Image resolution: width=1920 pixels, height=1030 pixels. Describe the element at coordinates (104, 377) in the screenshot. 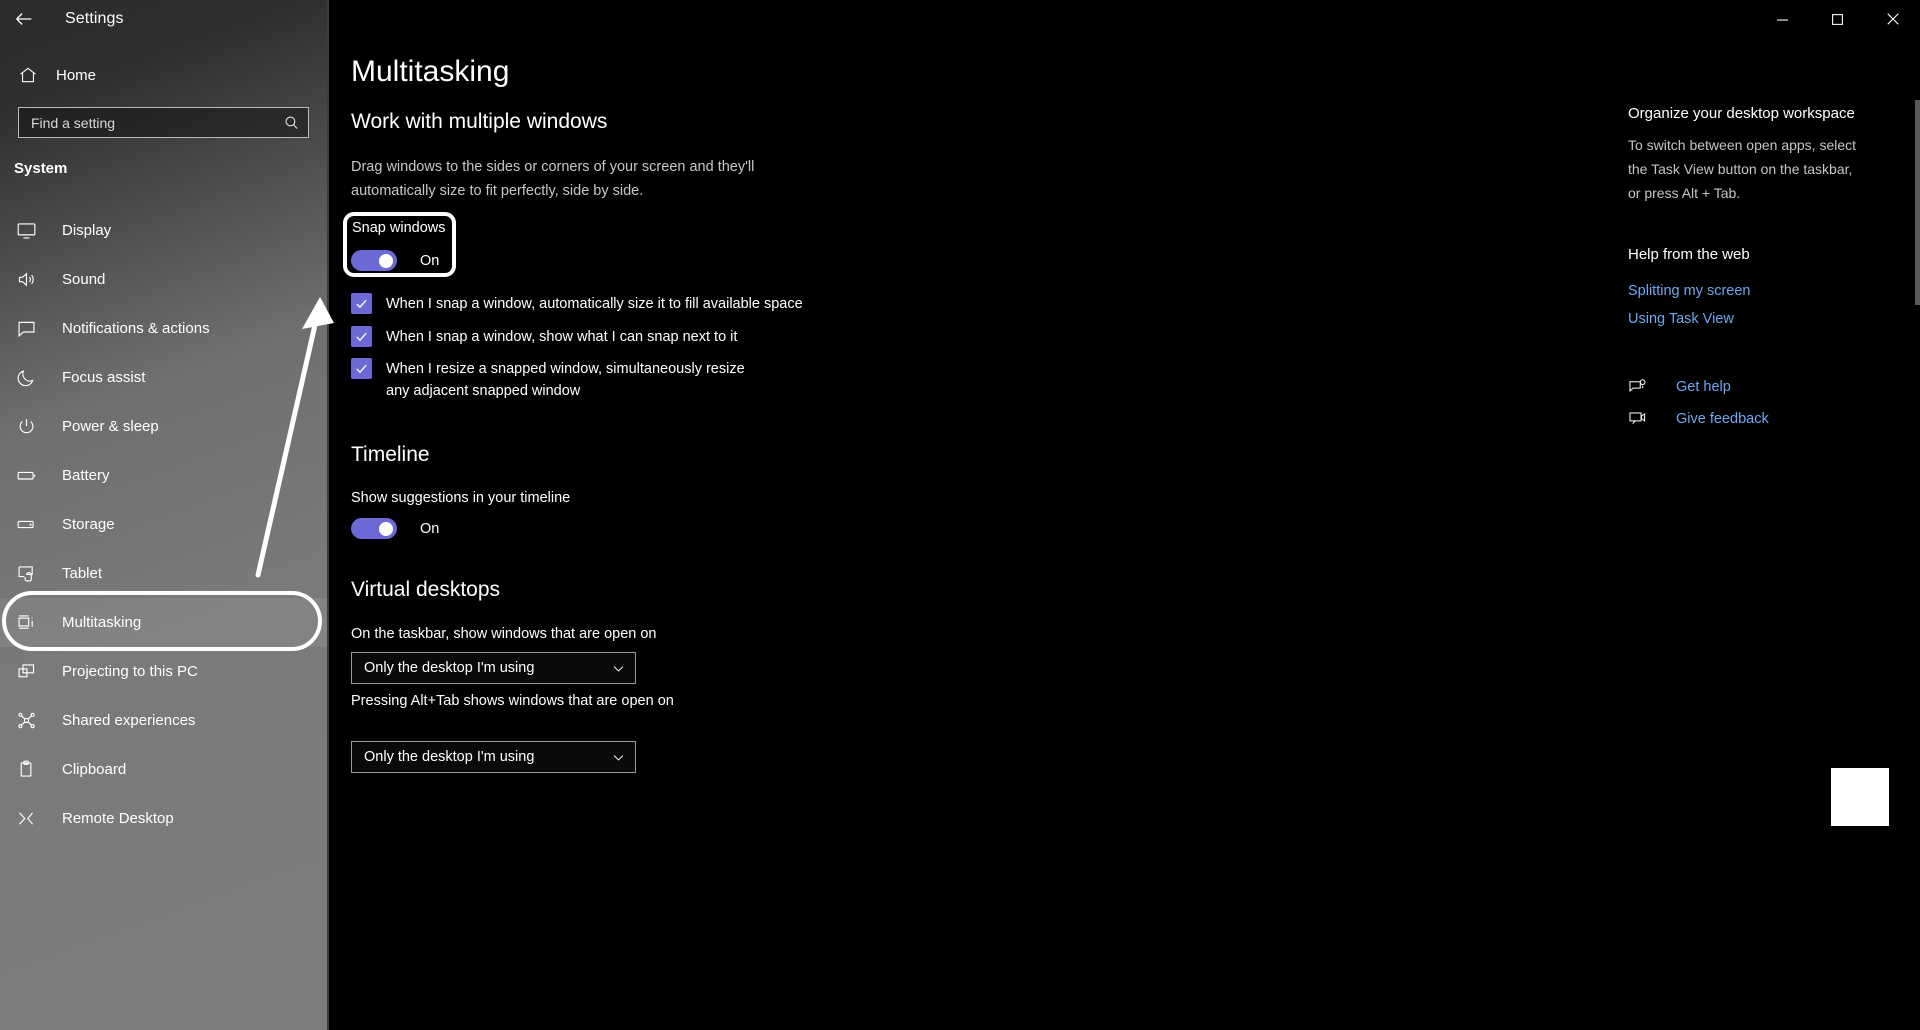

I see `sidebar-label: Focus assist` at that location.